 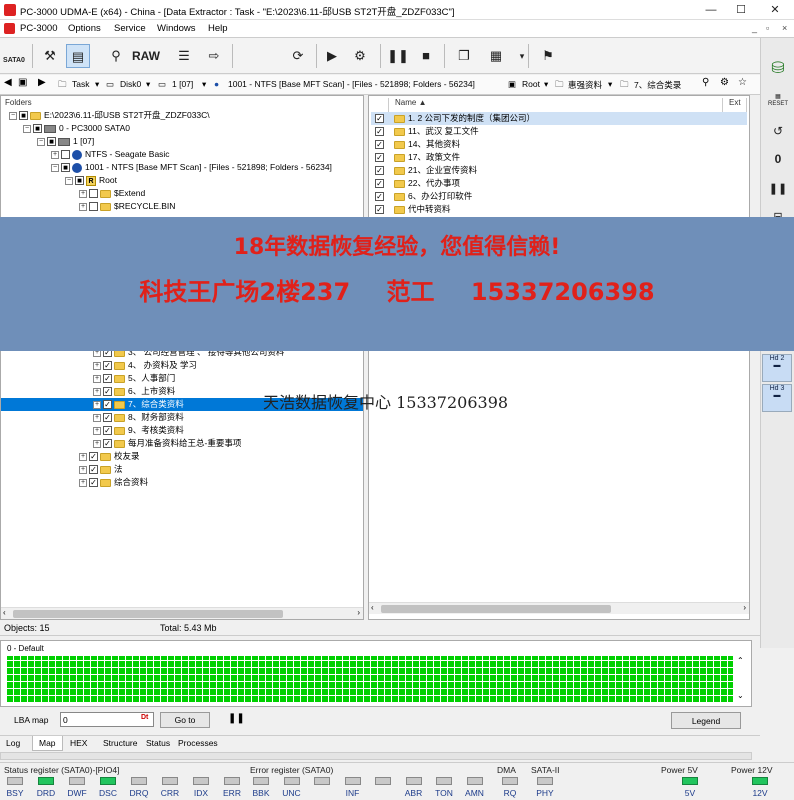 I want to click on close-button: ✕, so click(x=775, y=10).